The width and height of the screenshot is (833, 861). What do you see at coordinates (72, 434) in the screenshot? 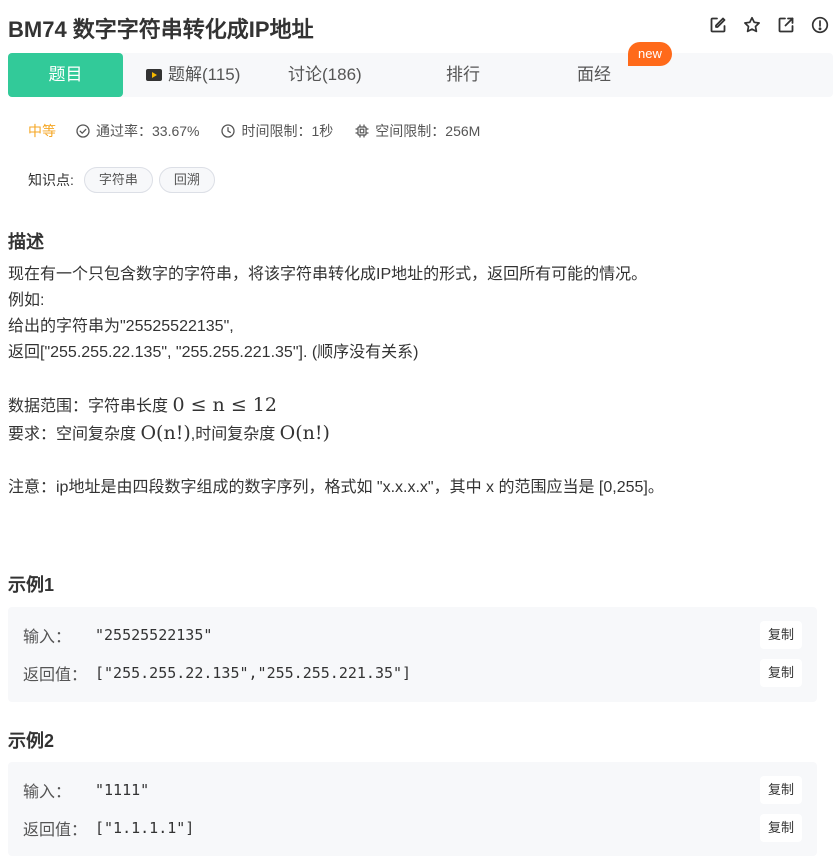
I see `requirements-label: 要求：空间复杂度` at bounding box center [72, 434].